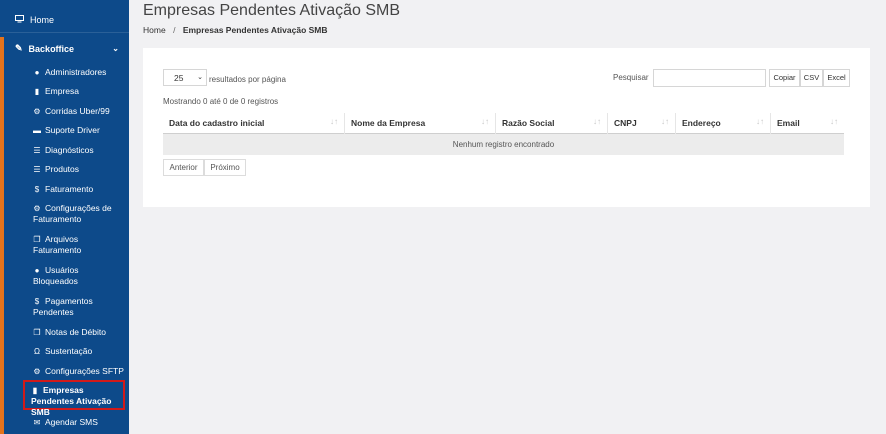 The height and width of the screenshot is (434, 886). I want to click on column-header-email: Email ↓↑, so click(807, 123).